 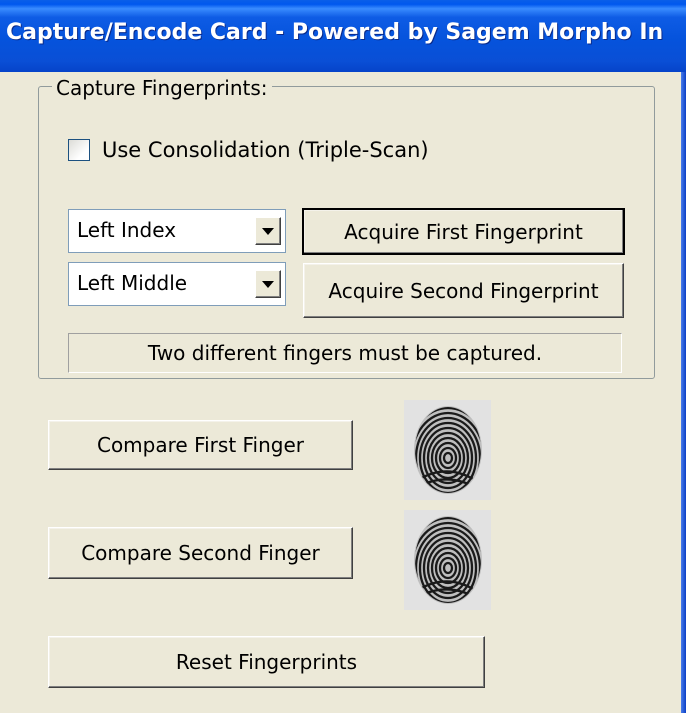 I want to click on first-finger-select: Left Index, so click(x=177, y=231).